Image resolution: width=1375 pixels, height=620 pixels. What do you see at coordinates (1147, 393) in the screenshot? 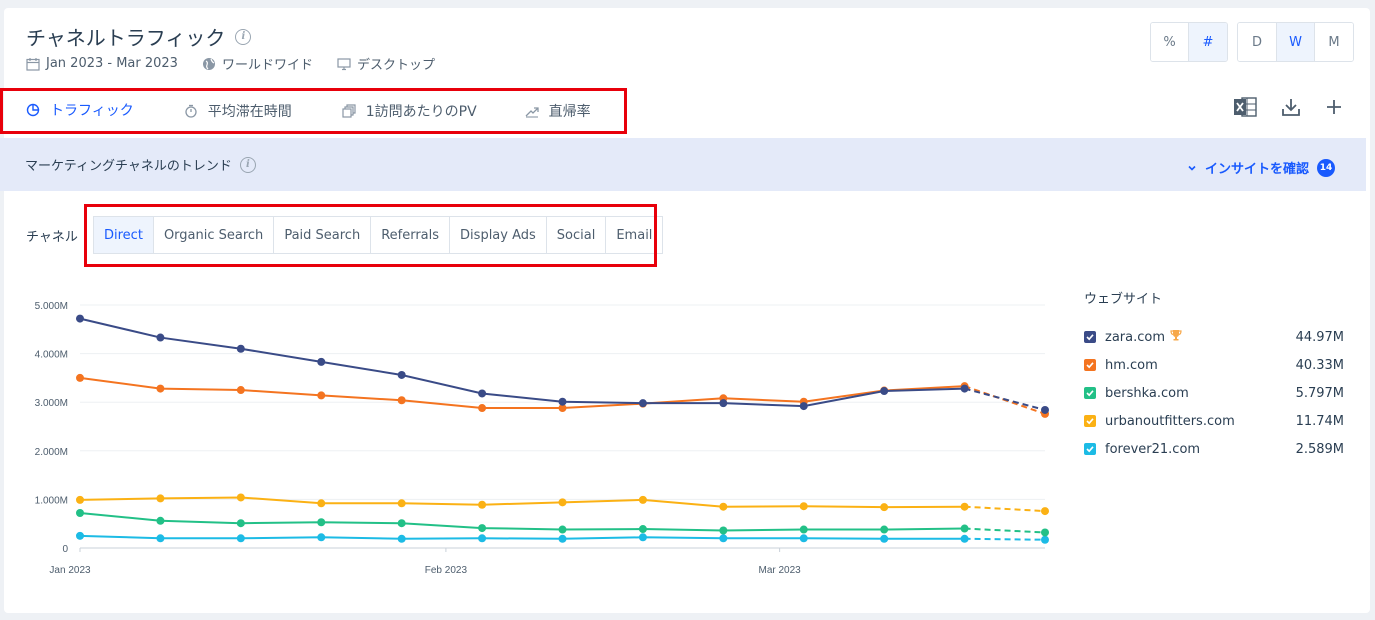
I see `legend-site-label: bershka.com` at bounding box center [1147, 393].